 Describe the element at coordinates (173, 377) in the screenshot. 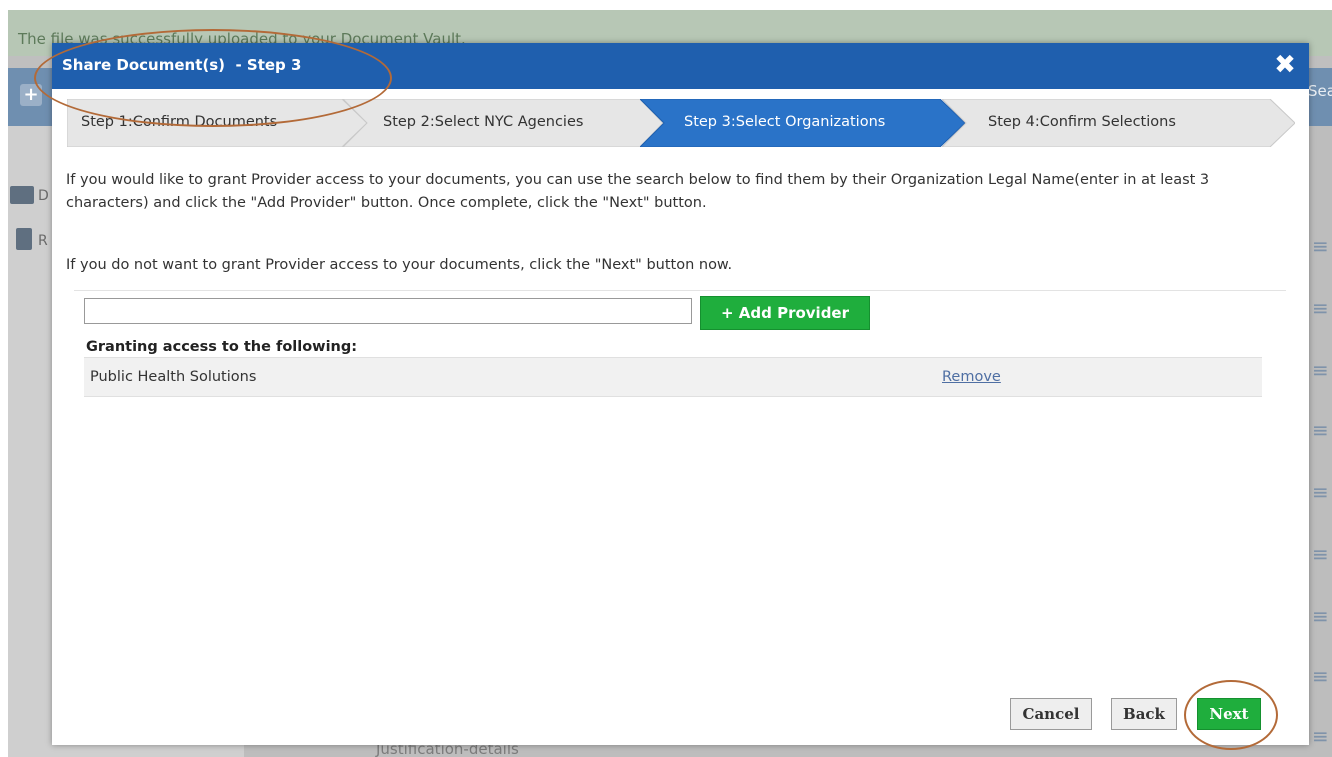

I see `provider-name: Public Health Solutions` at that location.